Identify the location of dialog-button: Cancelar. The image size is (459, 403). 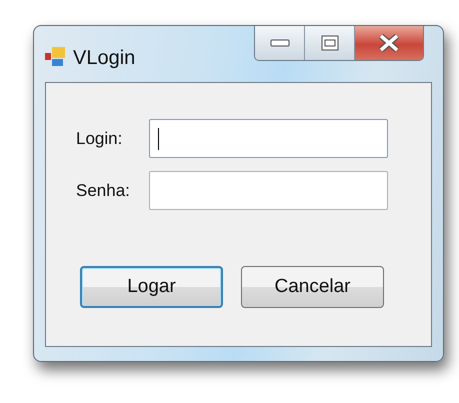
(312, 287).